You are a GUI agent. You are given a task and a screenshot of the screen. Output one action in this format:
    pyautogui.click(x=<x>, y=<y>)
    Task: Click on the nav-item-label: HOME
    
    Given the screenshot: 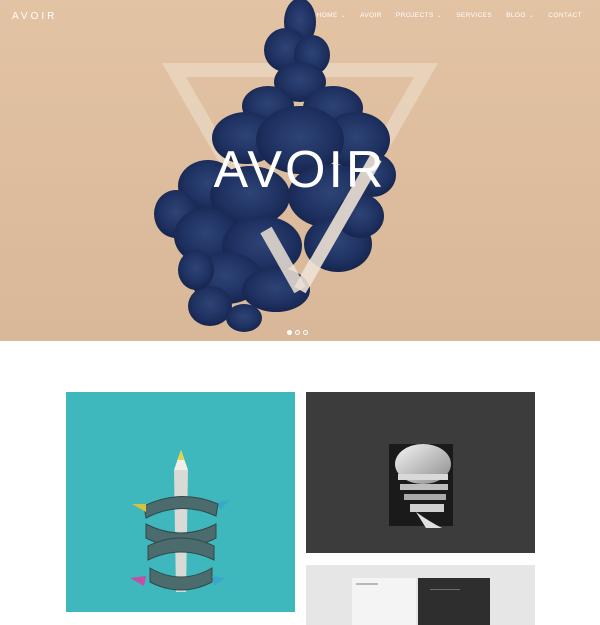 What is the action you would take?
    pyautogui.click(x=327, y=15)
    